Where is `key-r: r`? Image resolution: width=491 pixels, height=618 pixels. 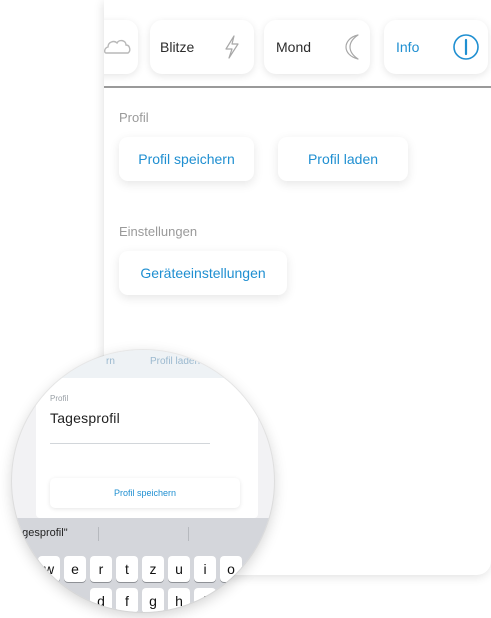
key-r: r is located at coordinates (101, 569).